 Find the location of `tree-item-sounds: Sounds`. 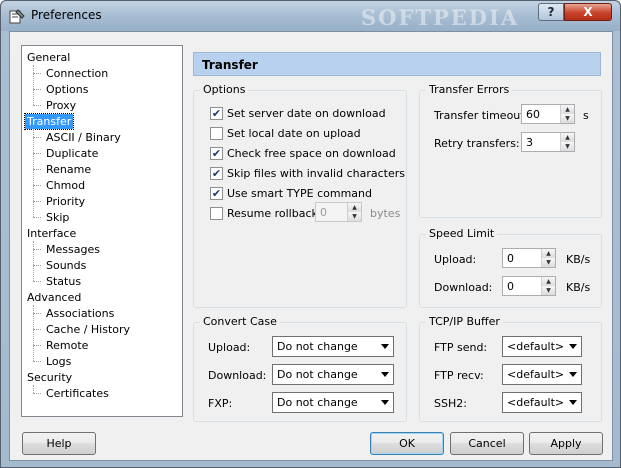

tree-item-sounds: Sounds is located at coordinates (66, 265).